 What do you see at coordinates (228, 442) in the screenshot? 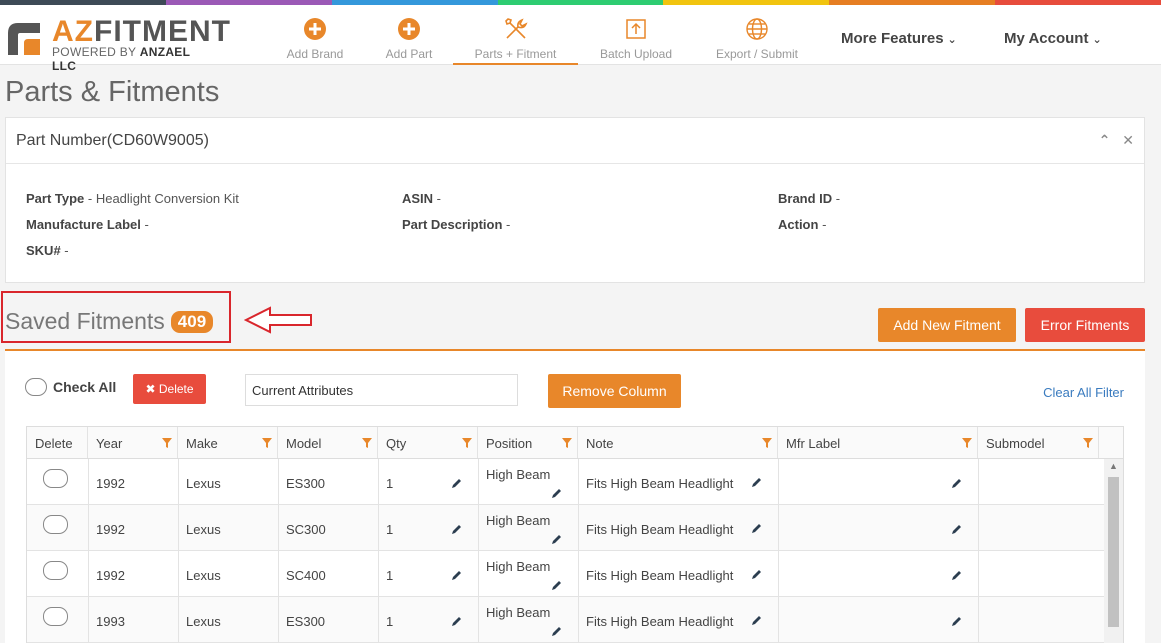
I see `column-header-make: Make` at bounding box center [228, 442].